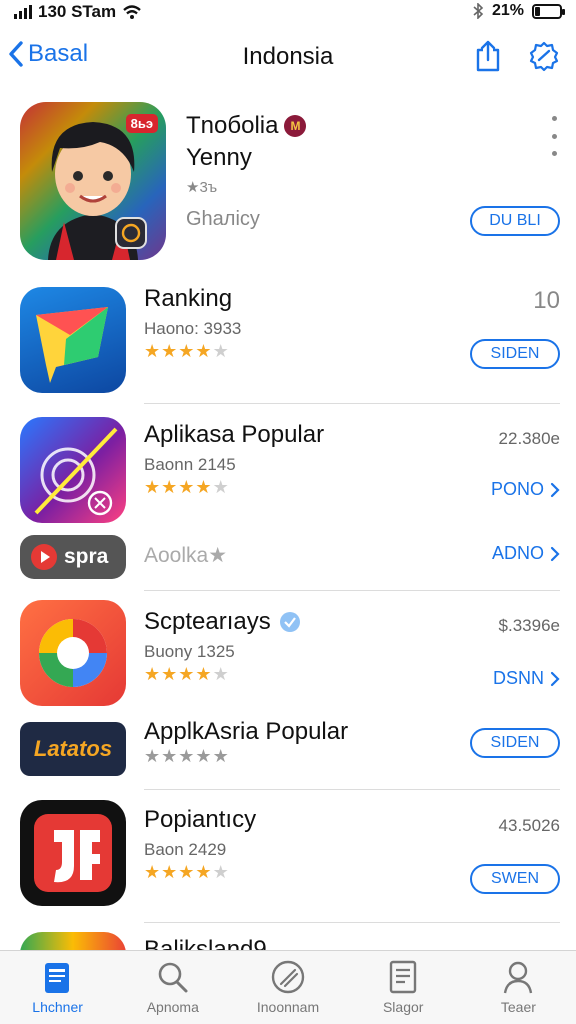 The width and height of the screenshot is (576, 1024). Describe the element at coordinates (546, 300) in the screenshot. I see `app-meta: 10` at that location.